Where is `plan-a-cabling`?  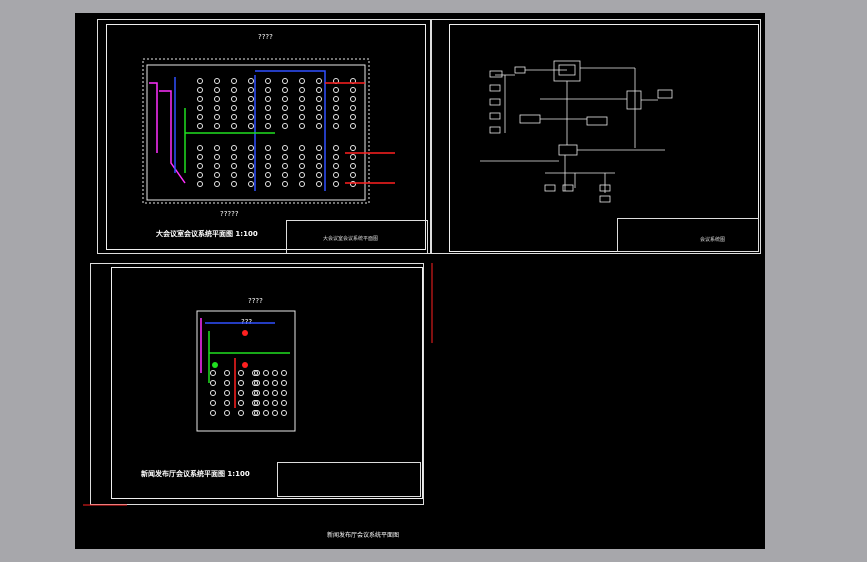 plan-a-cabling is located at coordinates (272, 130).